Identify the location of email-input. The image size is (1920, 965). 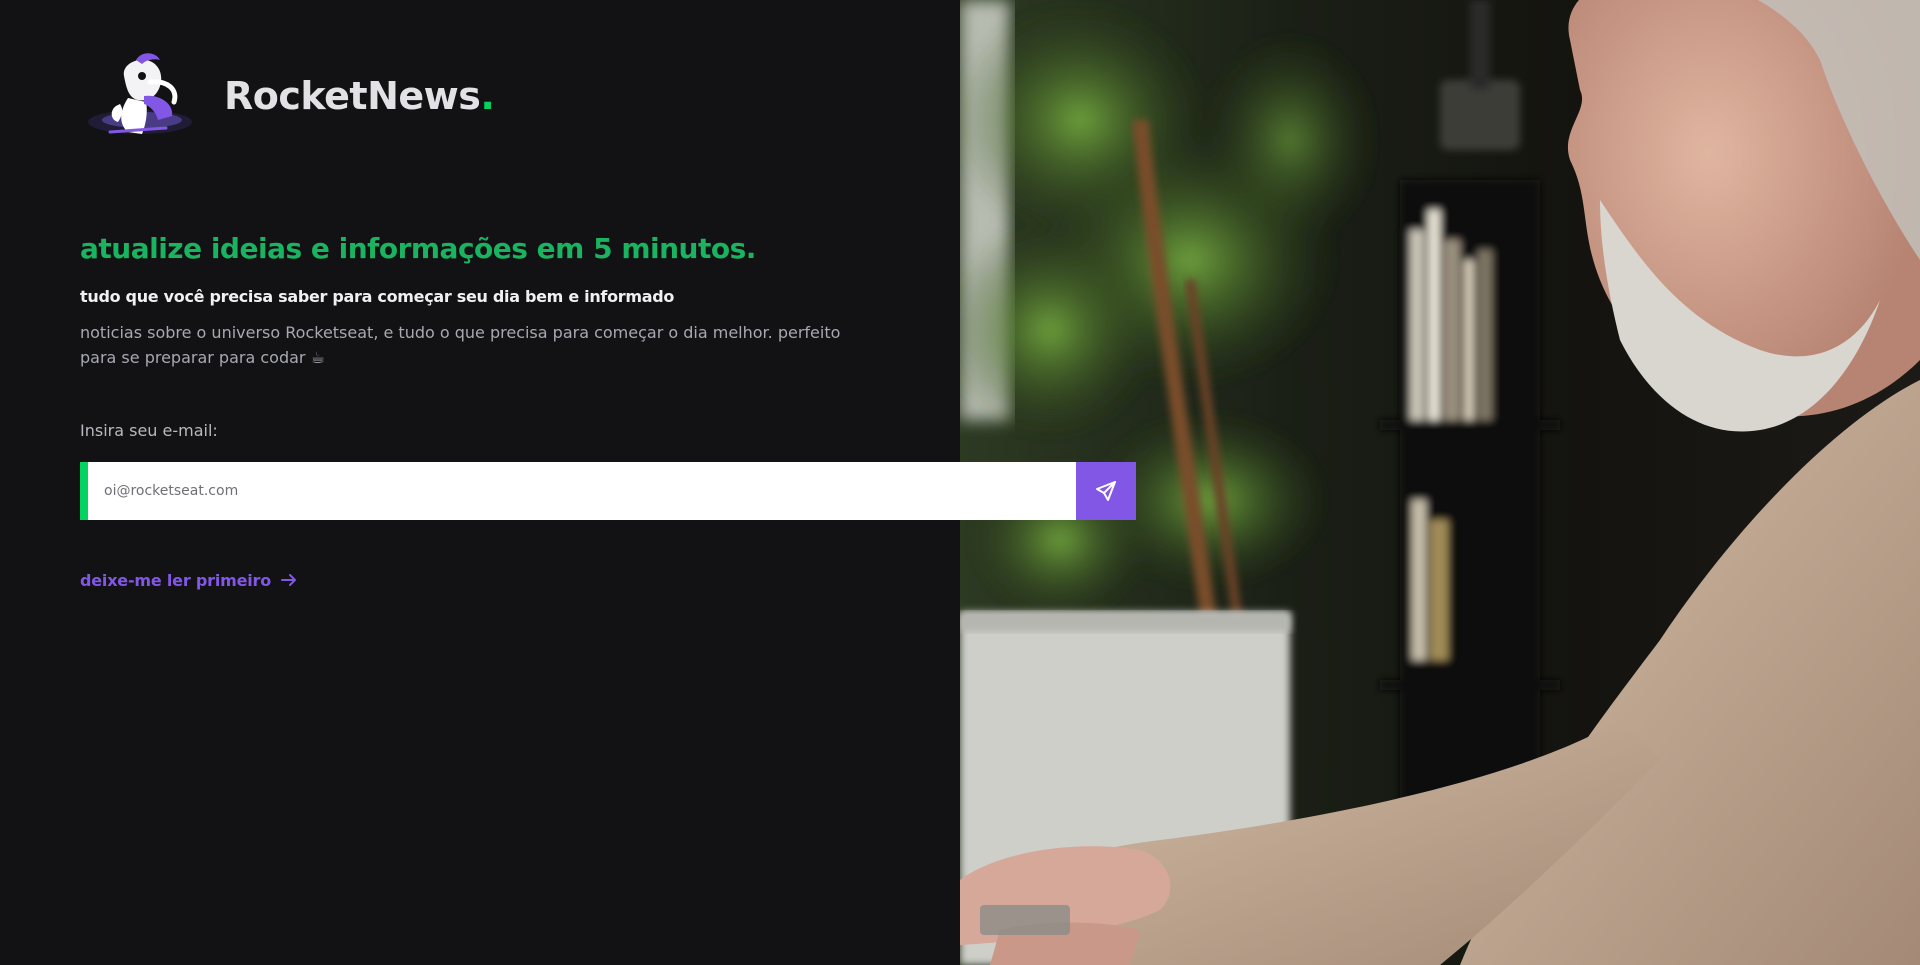
(582, 491).